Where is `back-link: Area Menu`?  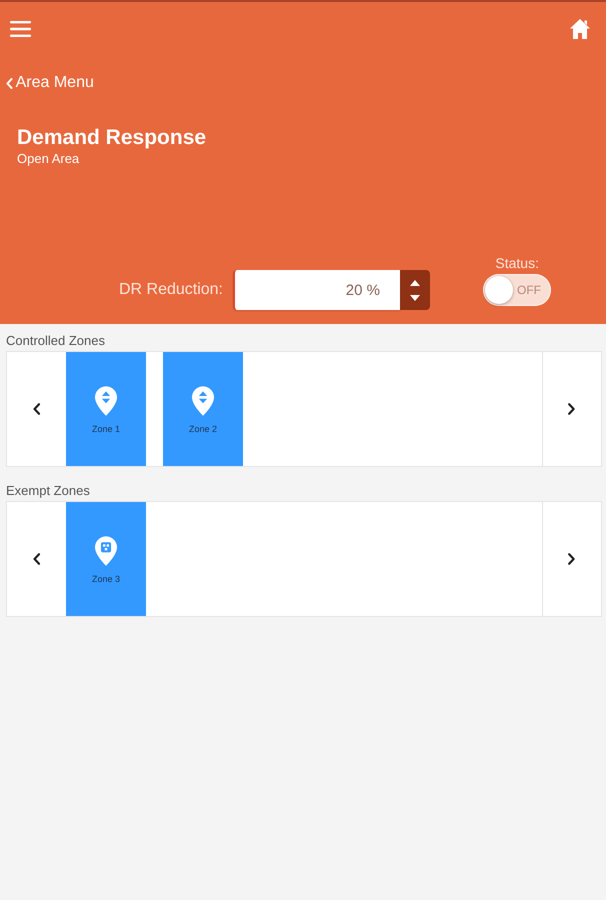
back-link: Area Menu is located at coordinates (50, 83).